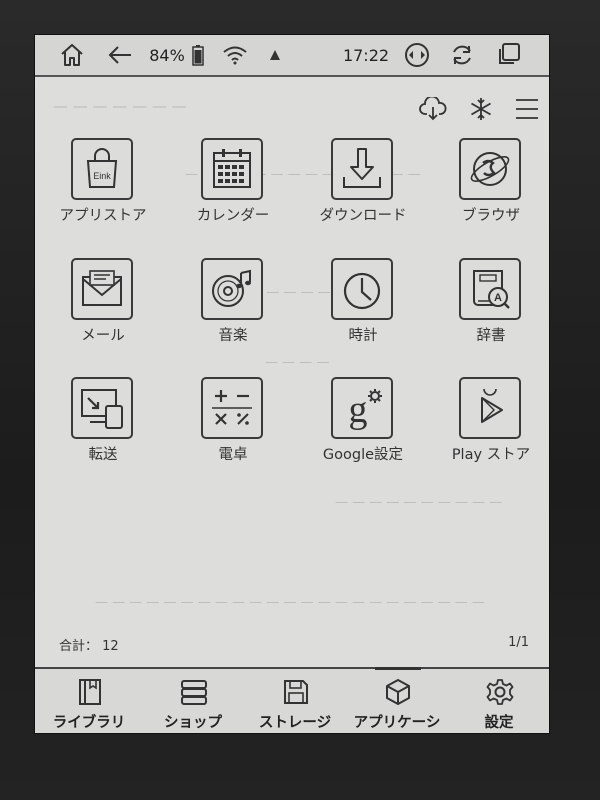  I want to click on battery-percent: 84%, so click(167, 55).